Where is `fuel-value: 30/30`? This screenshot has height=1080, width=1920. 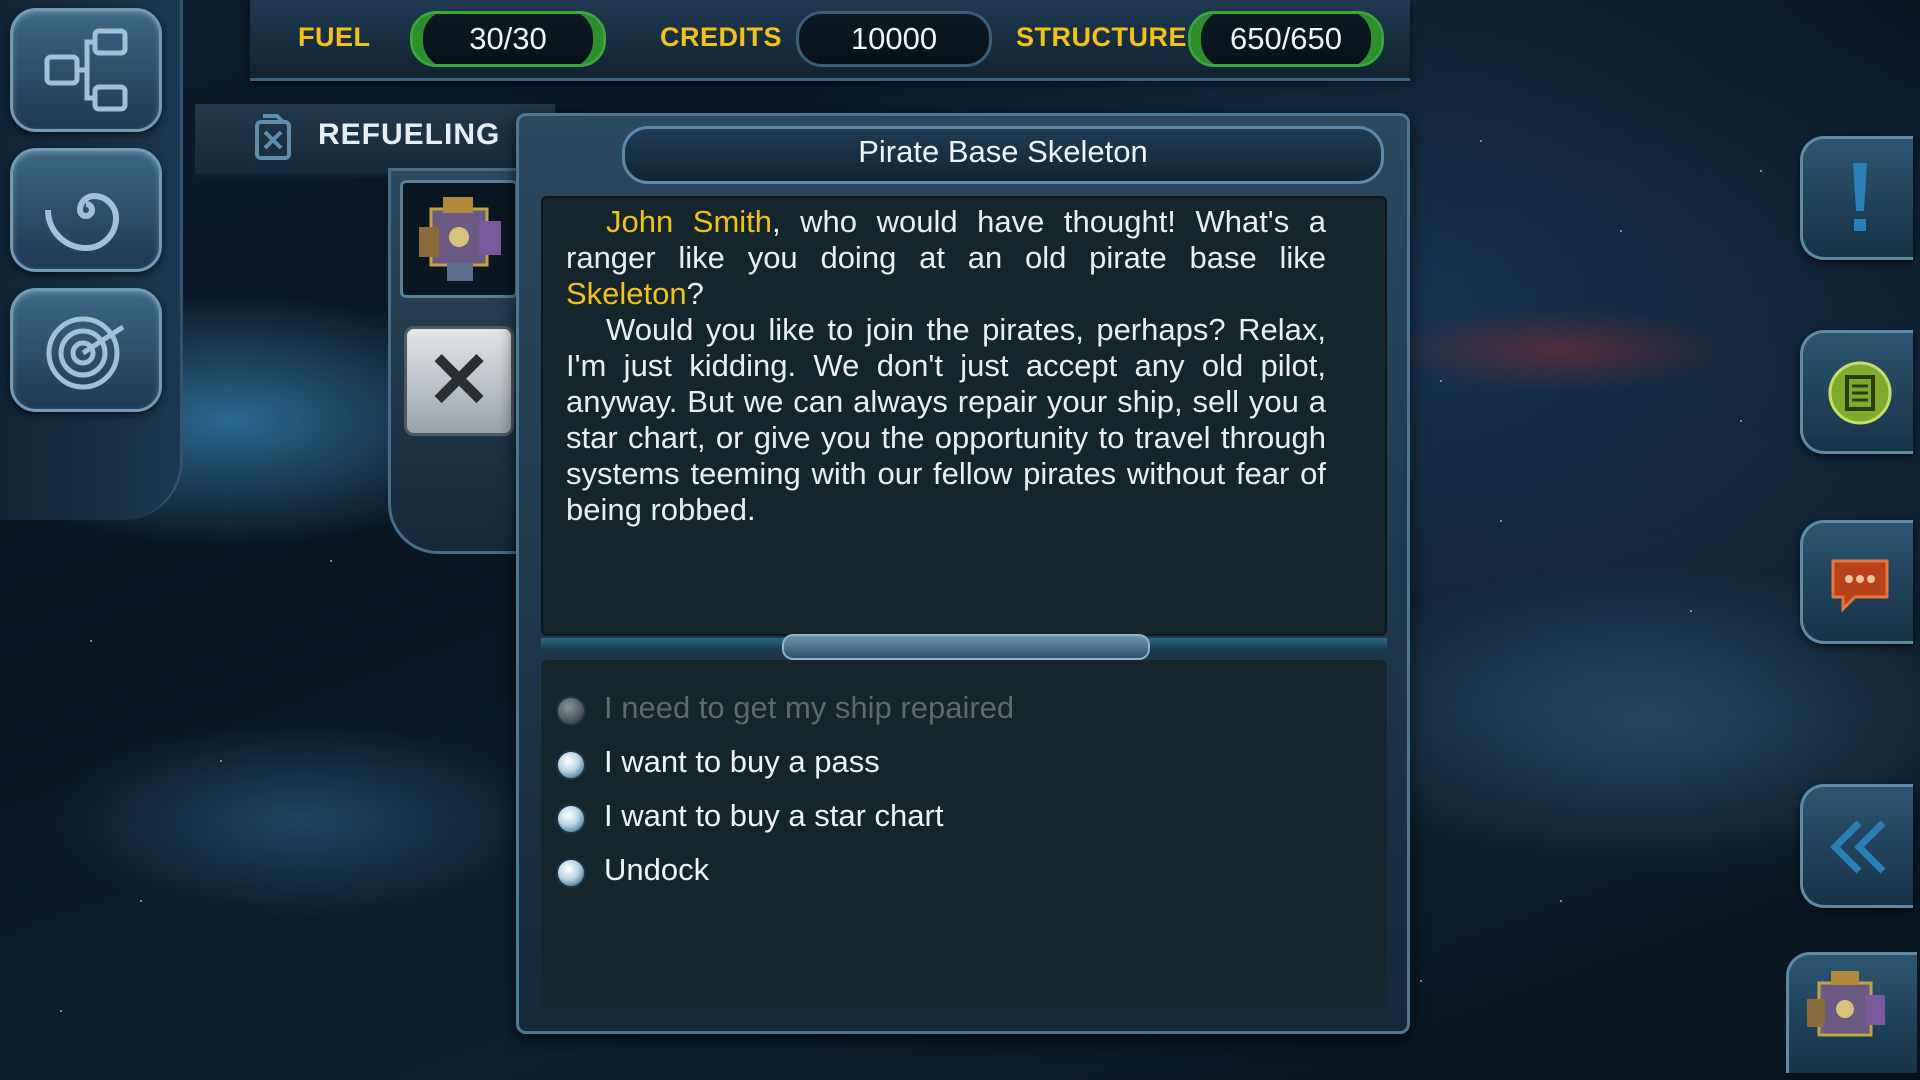
fuel-value: 30/30 is located at coordinates (508, 39).